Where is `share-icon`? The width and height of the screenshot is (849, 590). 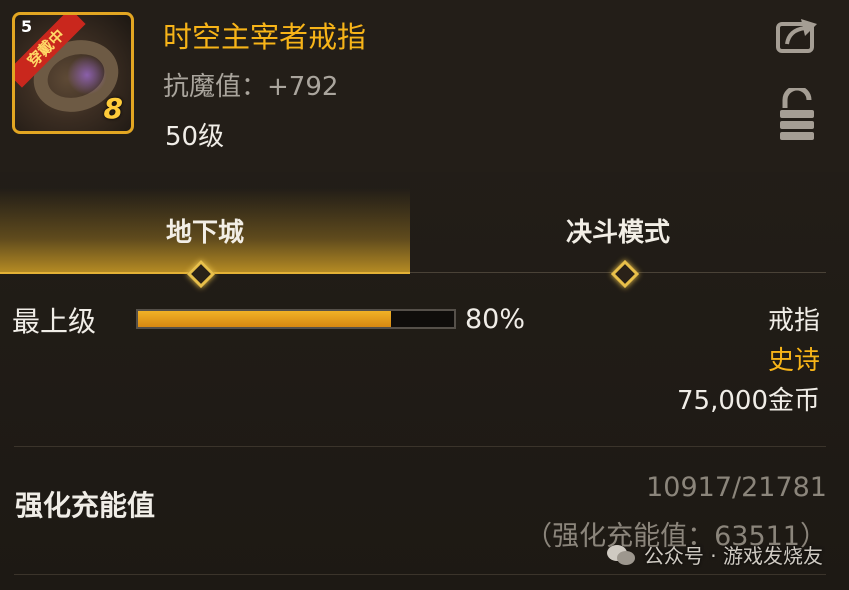
share-icon is located at coordinates (798, 34).